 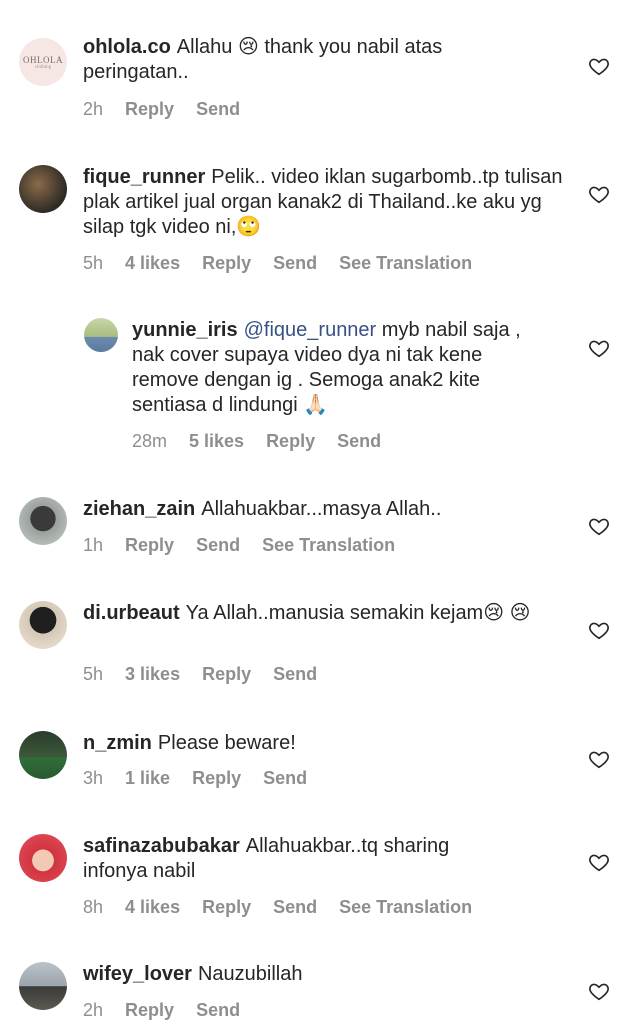 I want to click on avatar-logo-subtext: clothing, so click(x=43, y=67).